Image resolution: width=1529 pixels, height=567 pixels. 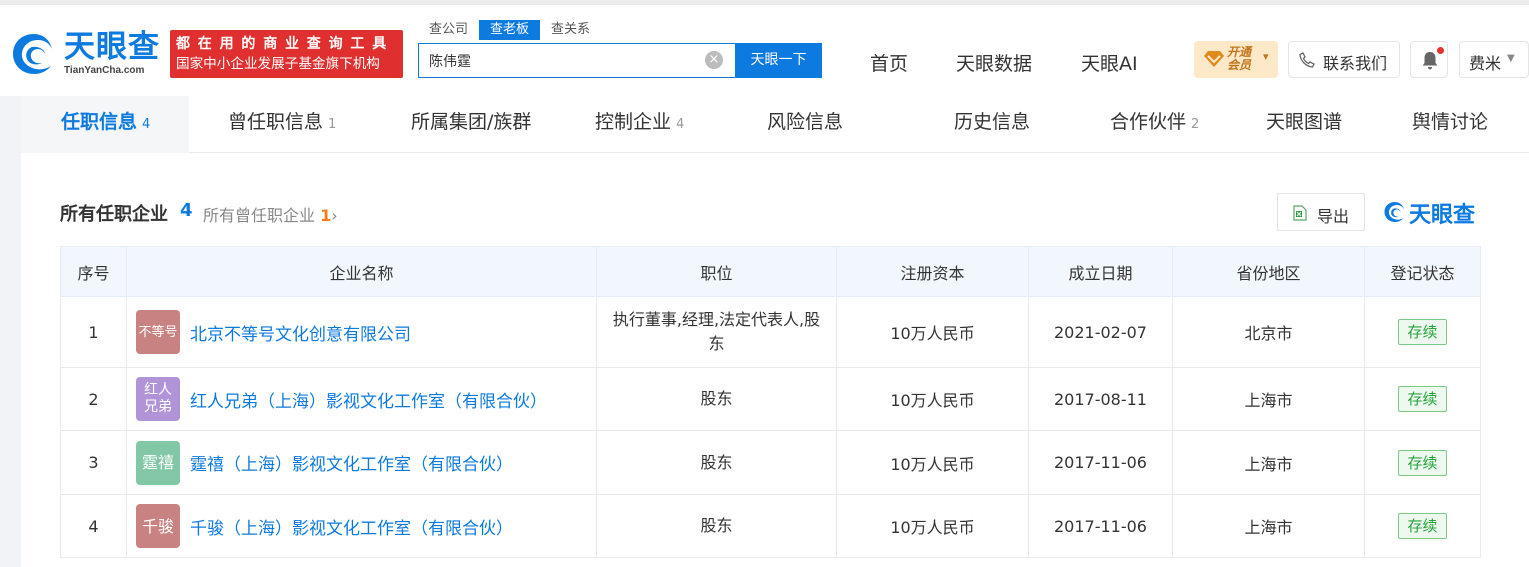 What do you see at coordinates (633, 122) in the screenshot?
I see `tab-label: 控制企业` at bounding box center [633, 122].